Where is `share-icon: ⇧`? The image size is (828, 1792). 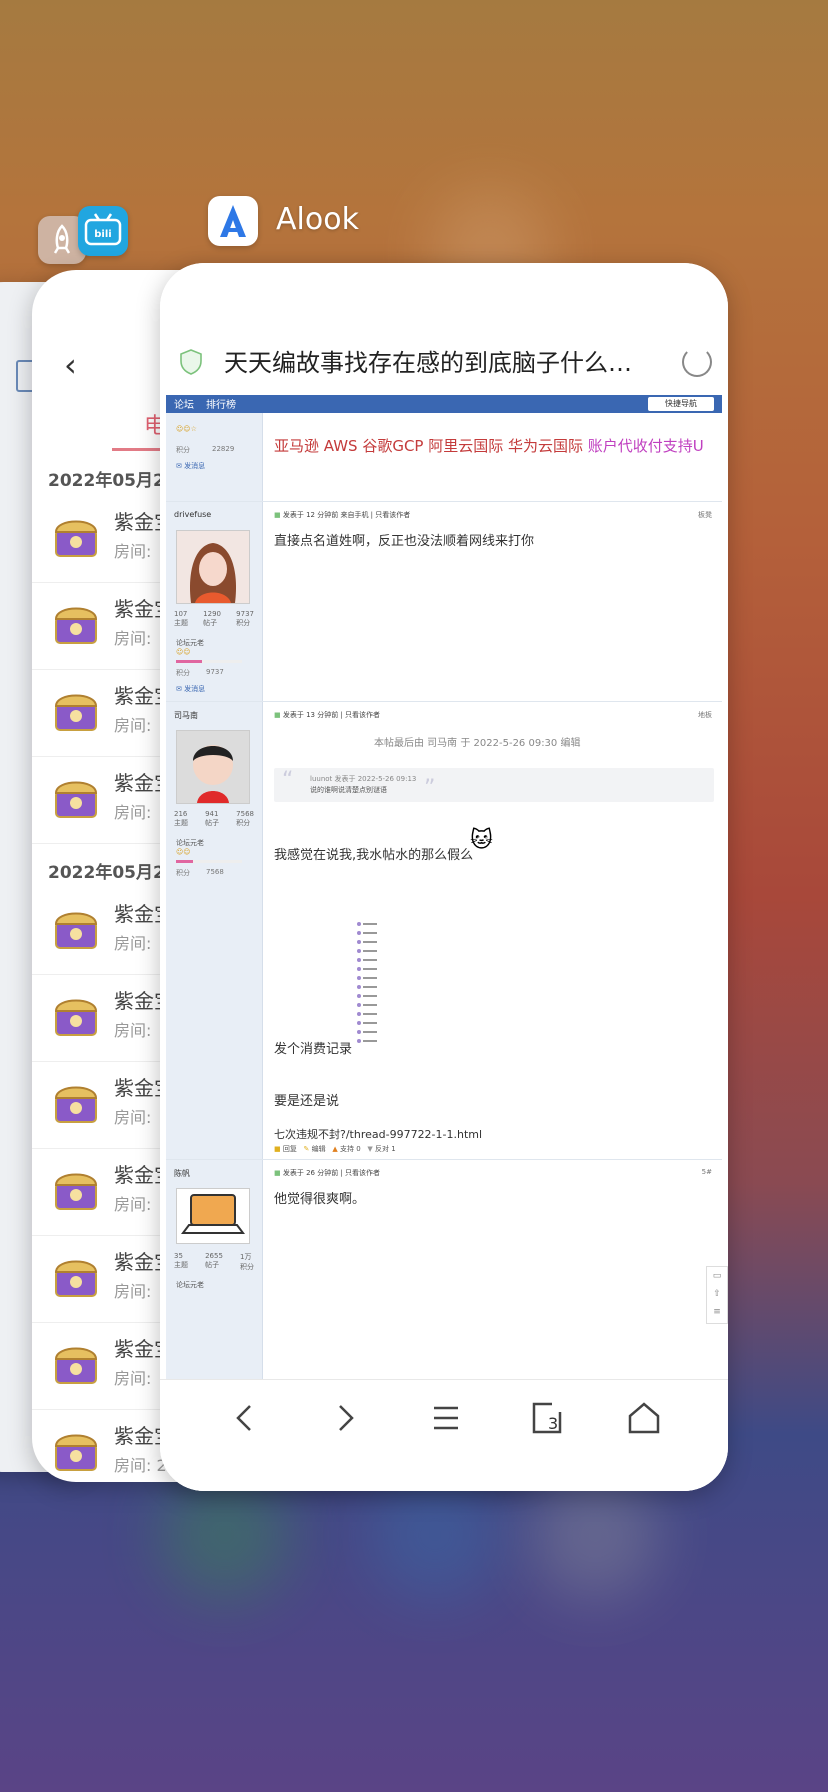
share-icon: ⇧ is located at coordinates (717, 1294).